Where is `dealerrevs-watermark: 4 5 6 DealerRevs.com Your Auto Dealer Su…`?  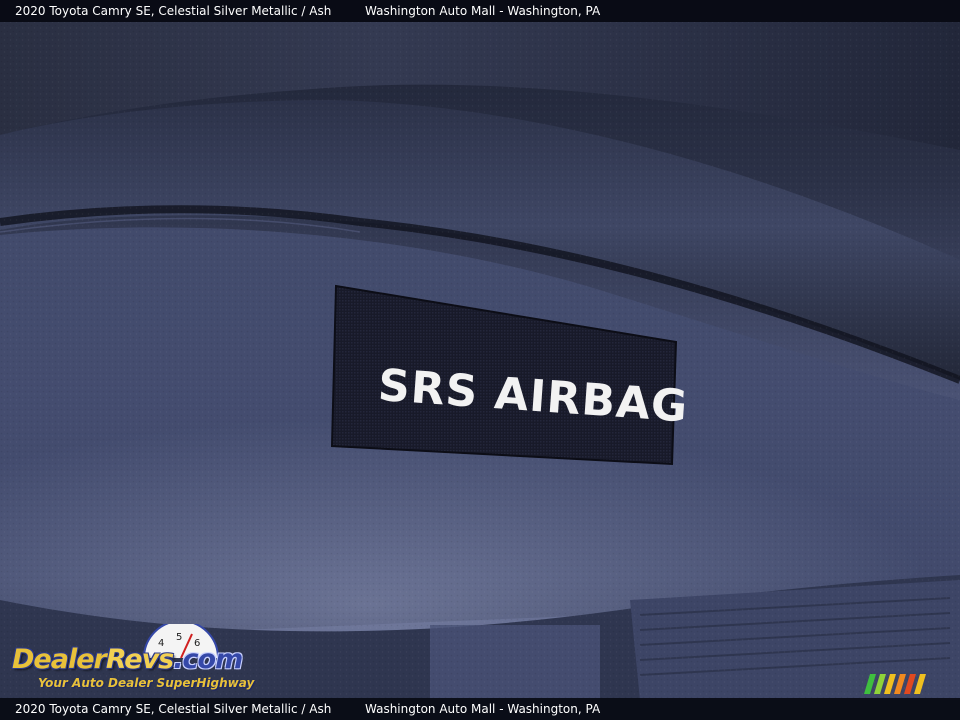 dealerrevs-watermark: 4 5 6 DealerRevs.com Your Auto Dealer Su… is located at coordinates (140, 659).